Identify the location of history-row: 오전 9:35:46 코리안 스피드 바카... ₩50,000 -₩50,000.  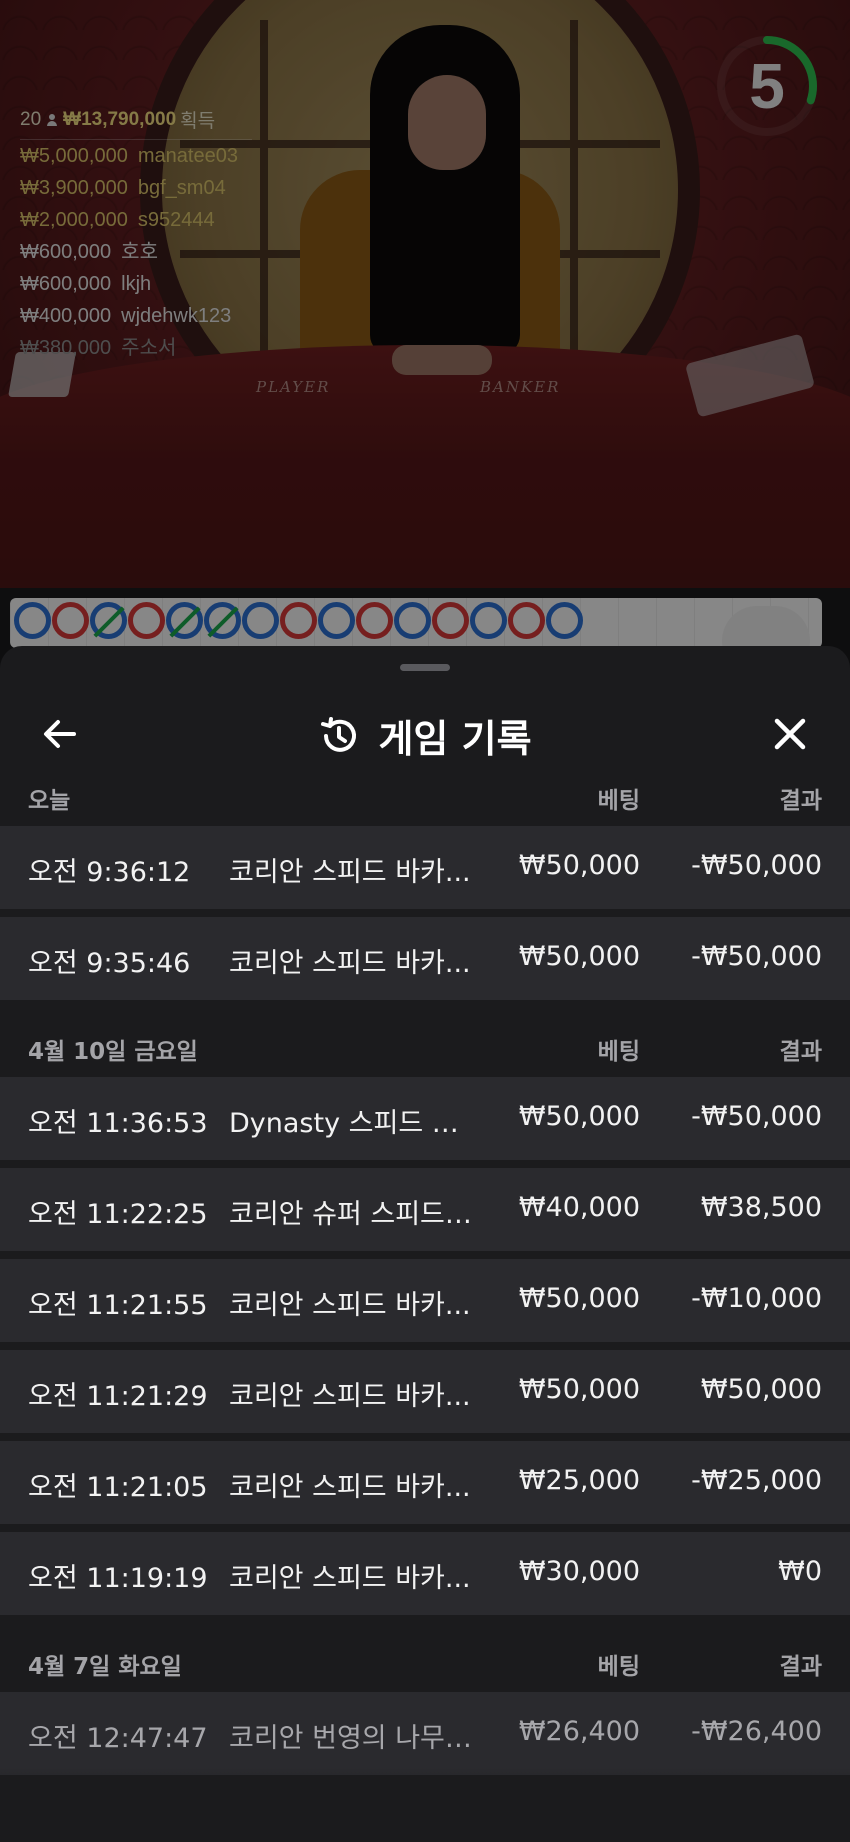
(425, 958).